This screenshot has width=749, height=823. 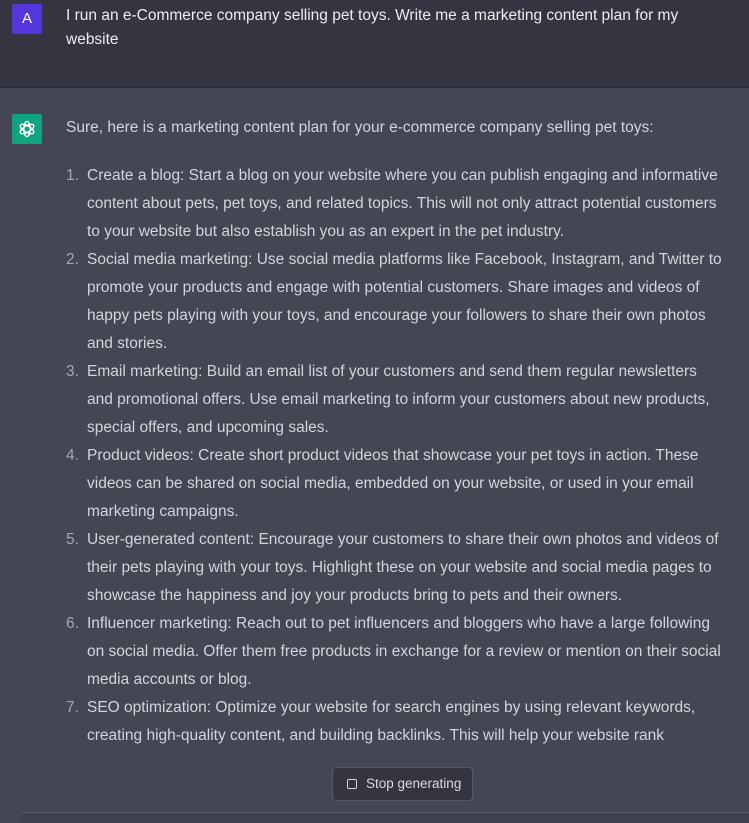 I want to click on list-item-number: 2., so click(x=72, y=259).